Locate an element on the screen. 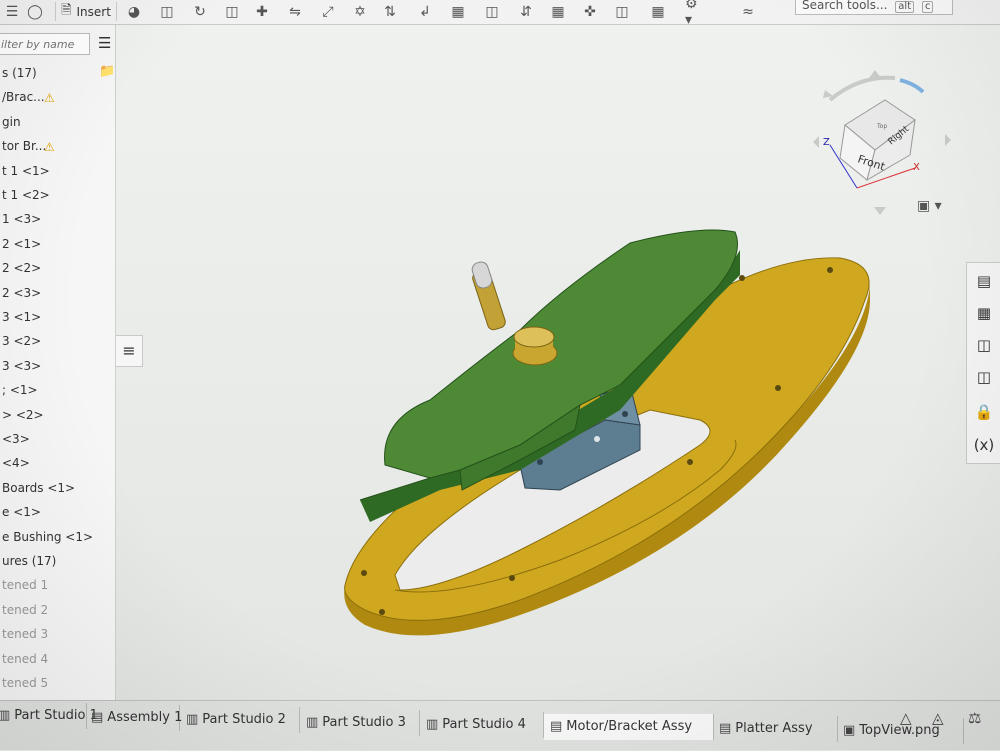  feature-item: gin is located at coordinates (10, 122).